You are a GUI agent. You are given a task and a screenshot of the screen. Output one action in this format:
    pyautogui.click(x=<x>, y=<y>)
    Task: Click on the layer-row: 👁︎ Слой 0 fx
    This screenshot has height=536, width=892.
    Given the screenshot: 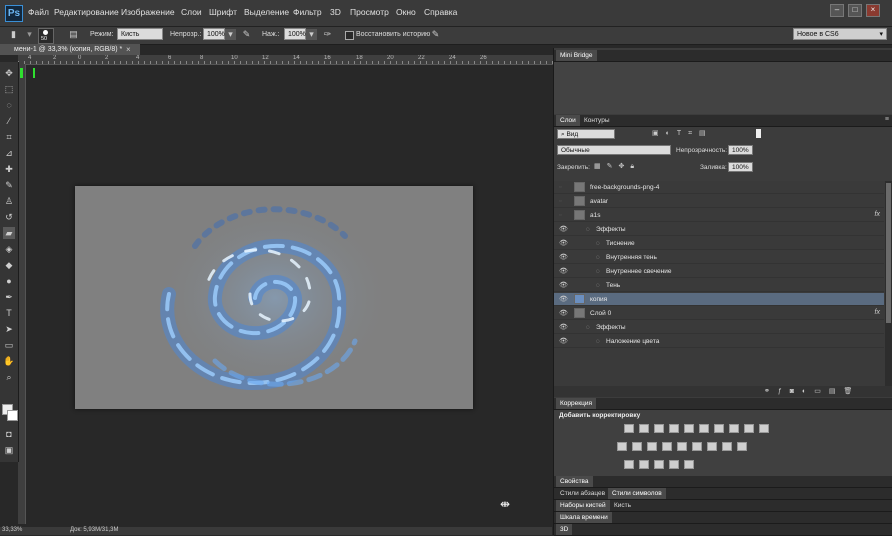 What is the action you would take?
    pyautogui.click(x=719, y=313)
    